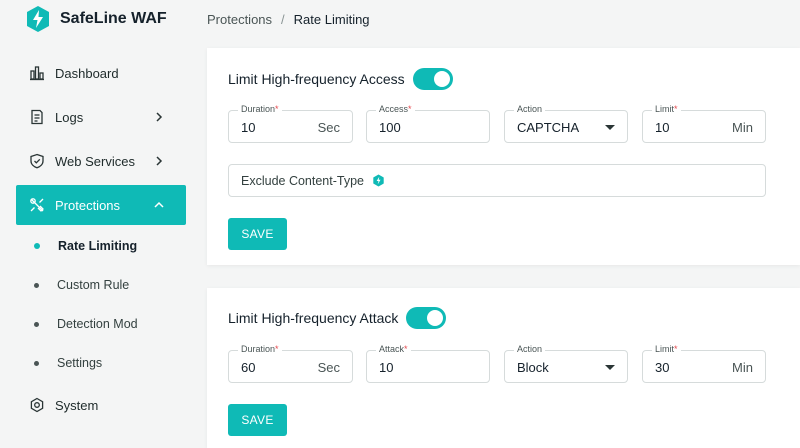 The image size is (800, 448). Describe the element at coordinates (432, 79) in the screenshot. I see `access-enable-toggle` at that location.